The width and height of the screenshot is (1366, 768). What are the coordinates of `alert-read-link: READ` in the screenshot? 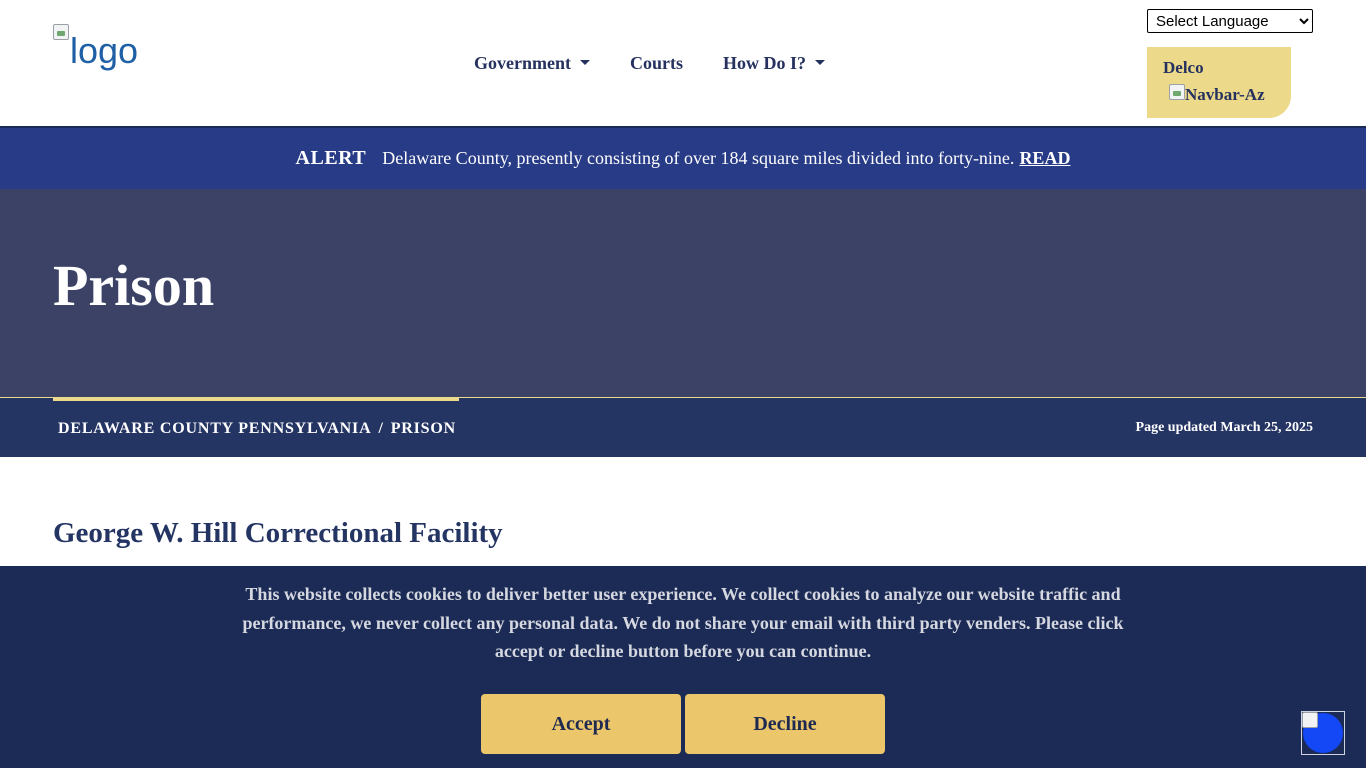 It's located at (1044, 158).